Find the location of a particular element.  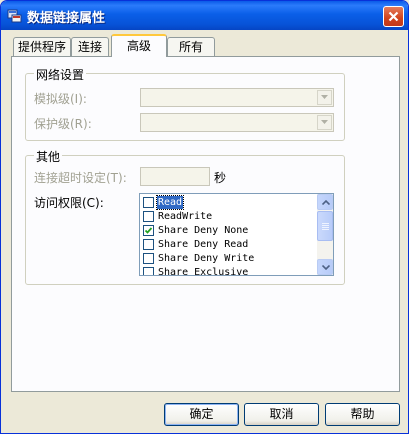

timeout-input is located at coordinates (175, 176).